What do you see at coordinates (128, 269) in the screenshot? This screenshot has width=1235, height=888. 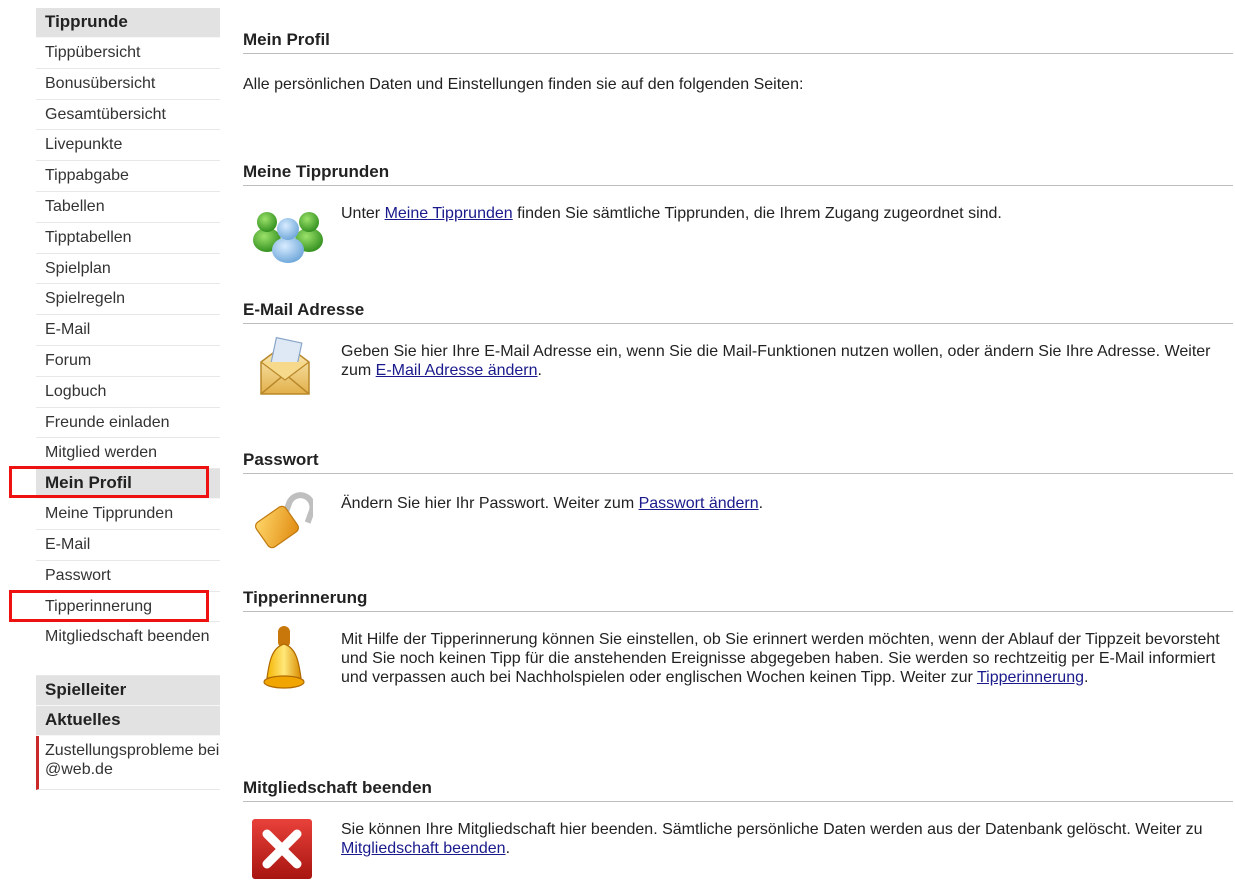 I see `nav-item-spielplan: Spielplan` at bounding box center [128, 269].